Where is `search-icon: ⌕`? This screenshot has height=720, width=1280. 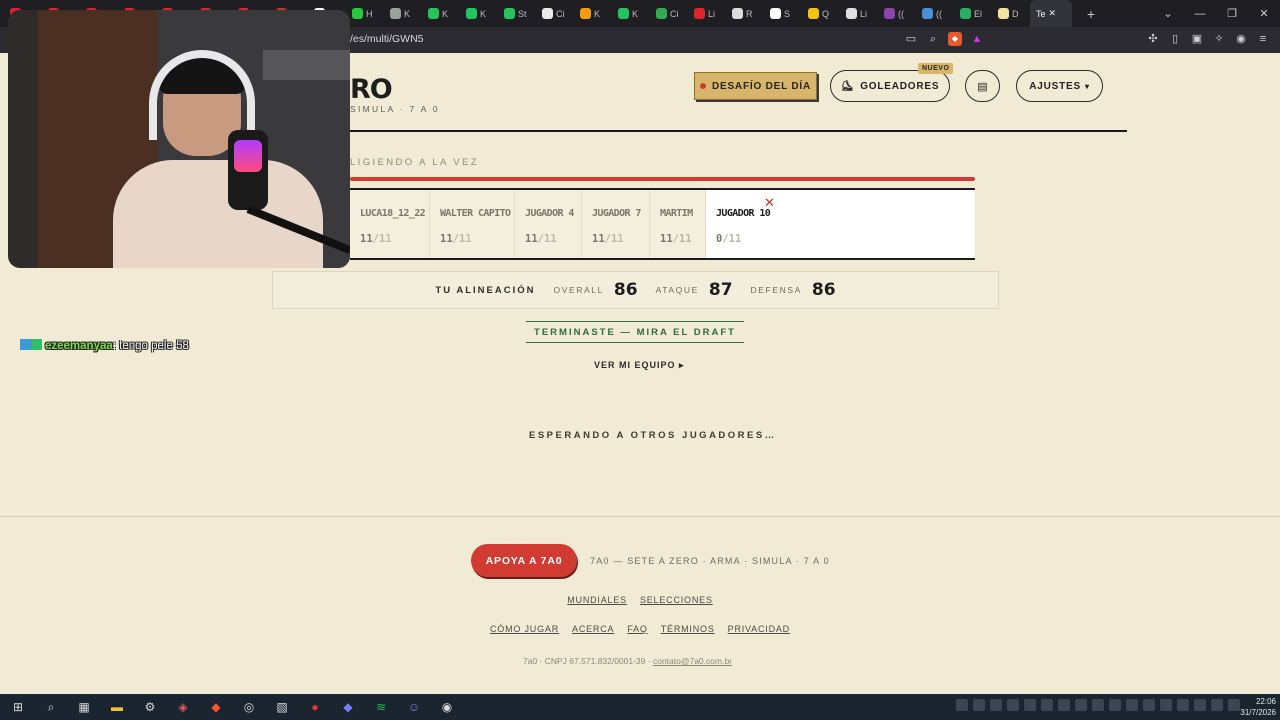
search-icon: ⌕ is located at coordinates (51, 707).